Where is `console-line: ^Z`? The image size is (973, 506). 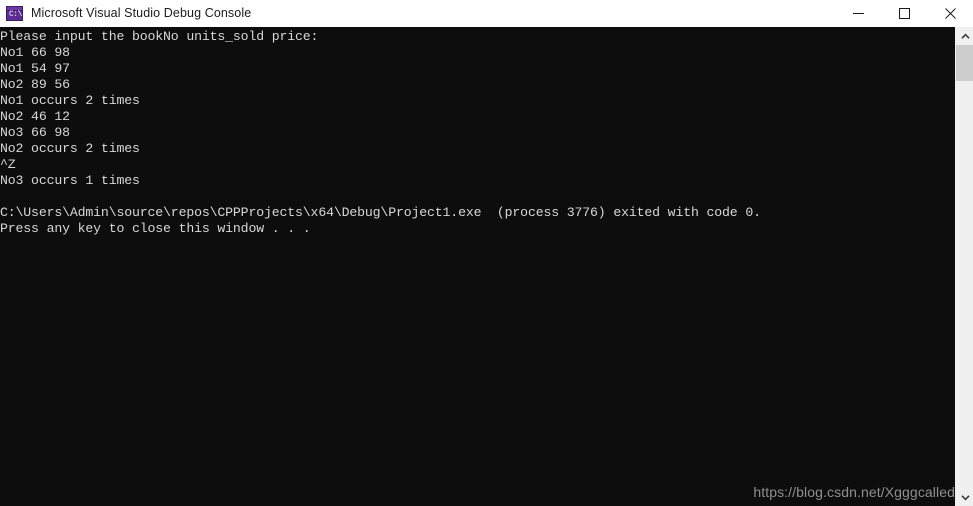
console-line: ^Z is located at coordinates (8, 164).